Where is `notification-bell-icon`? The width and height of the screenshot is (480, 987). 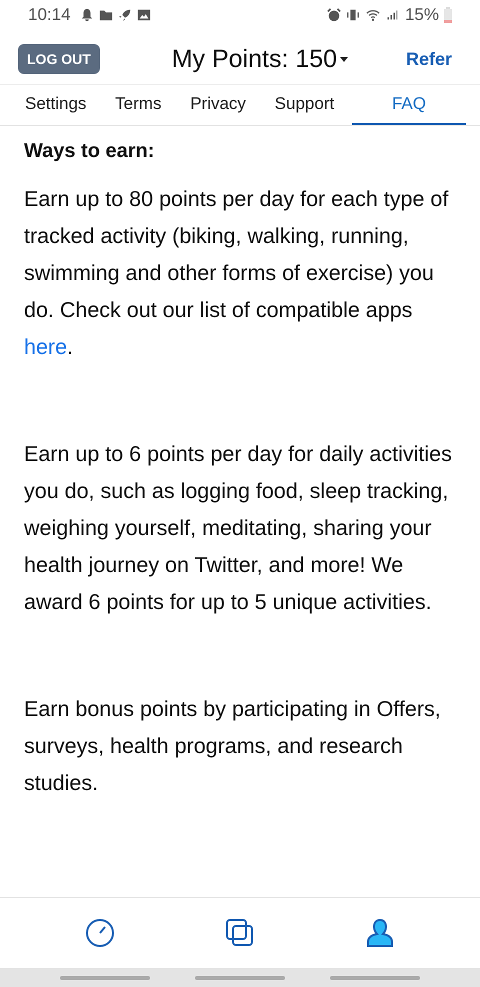
notification-bell-icon is located at coordinates (87, 15).